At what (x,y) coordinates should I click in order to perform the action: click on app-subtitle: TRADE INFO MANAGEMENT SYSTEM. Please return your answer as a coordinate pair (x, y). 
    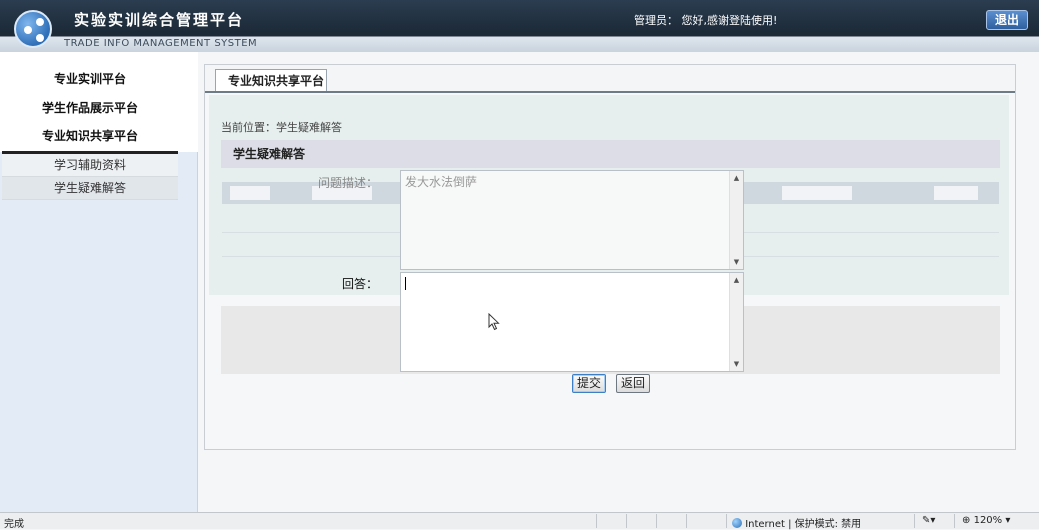
    Looking at the image, I should click on (161, 43).